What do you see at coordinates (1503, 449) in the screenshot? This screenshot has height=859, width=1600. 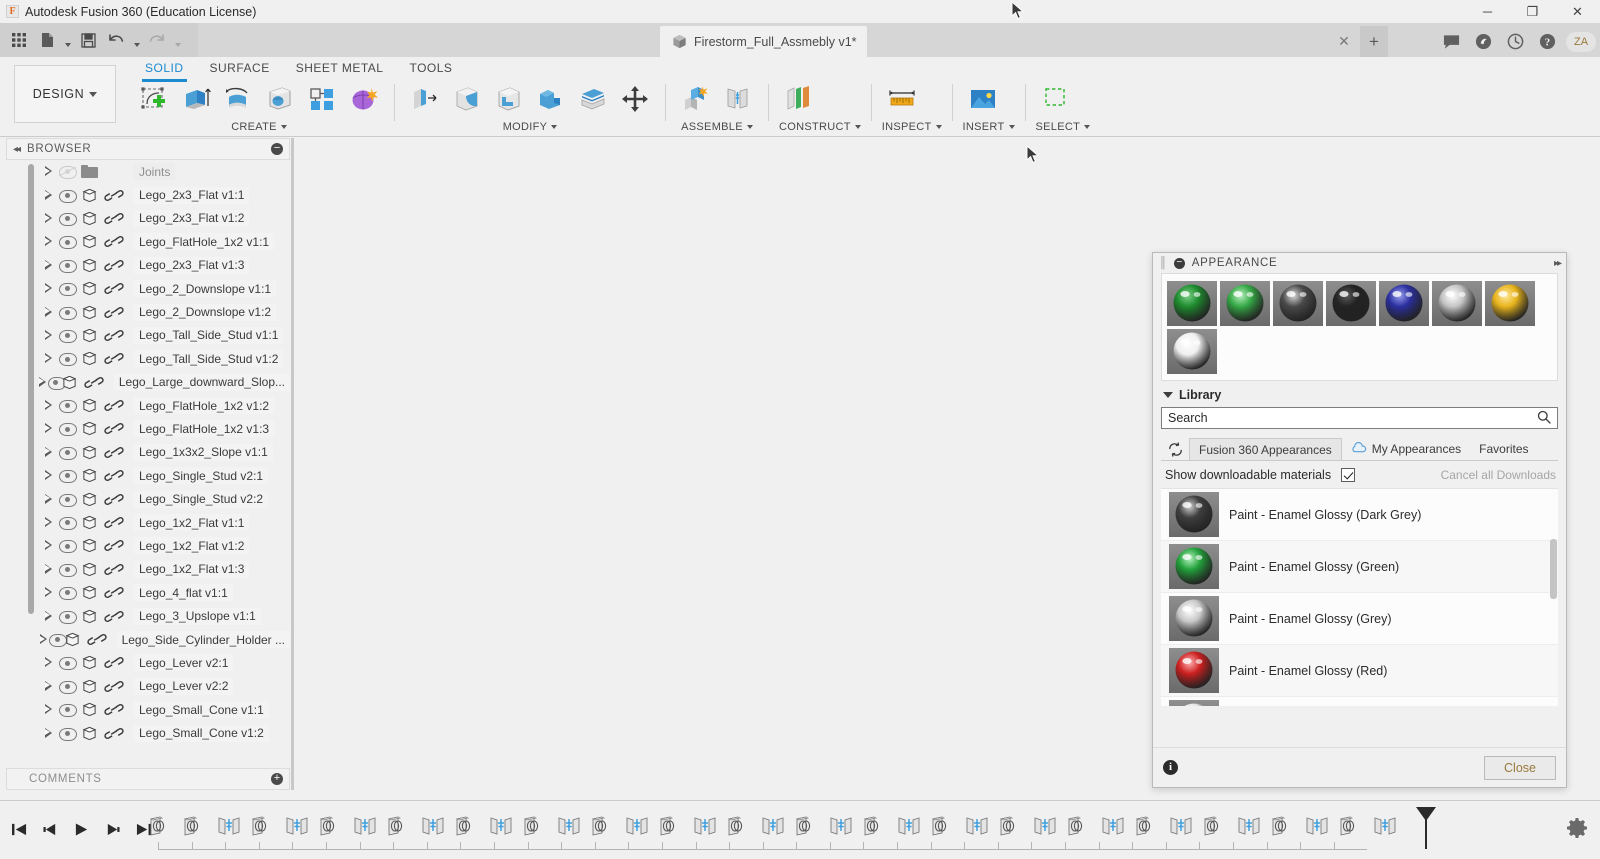 I see `tab-favorites: Favorites` at bounding box center [1503, 449].